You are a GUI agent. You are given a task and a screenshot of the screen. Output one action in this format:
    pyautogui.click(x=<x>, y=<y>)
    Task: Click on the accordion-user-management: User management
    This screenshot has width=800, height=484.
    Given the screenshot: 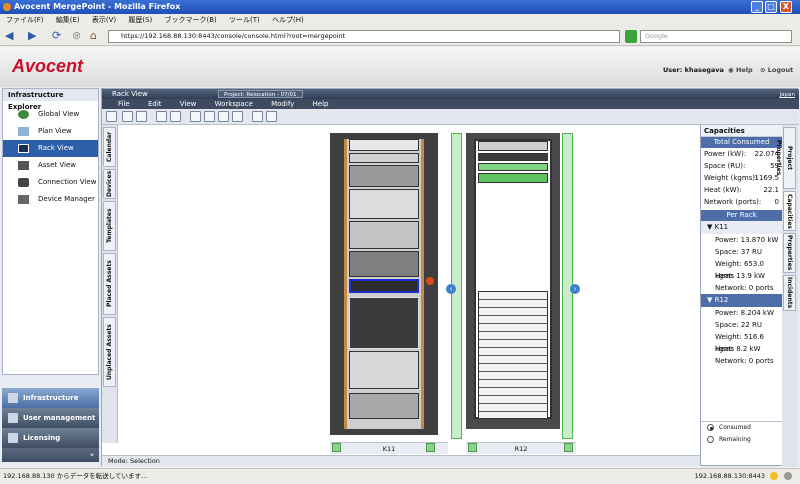 What is the action you would take?
    pyautogui.click(x=50, y=418)
    